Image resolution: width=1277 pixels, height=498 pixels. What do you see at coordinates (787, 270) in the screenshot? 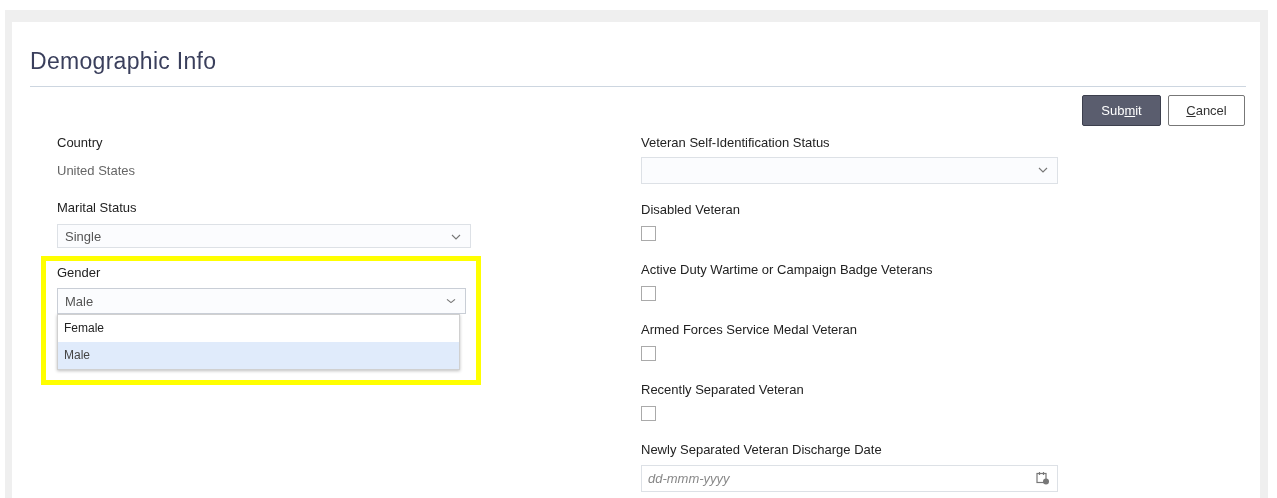
I see `field-label: Active Duty Wartime or Campaign Badge Veterans` at bounding box center [787, 270].